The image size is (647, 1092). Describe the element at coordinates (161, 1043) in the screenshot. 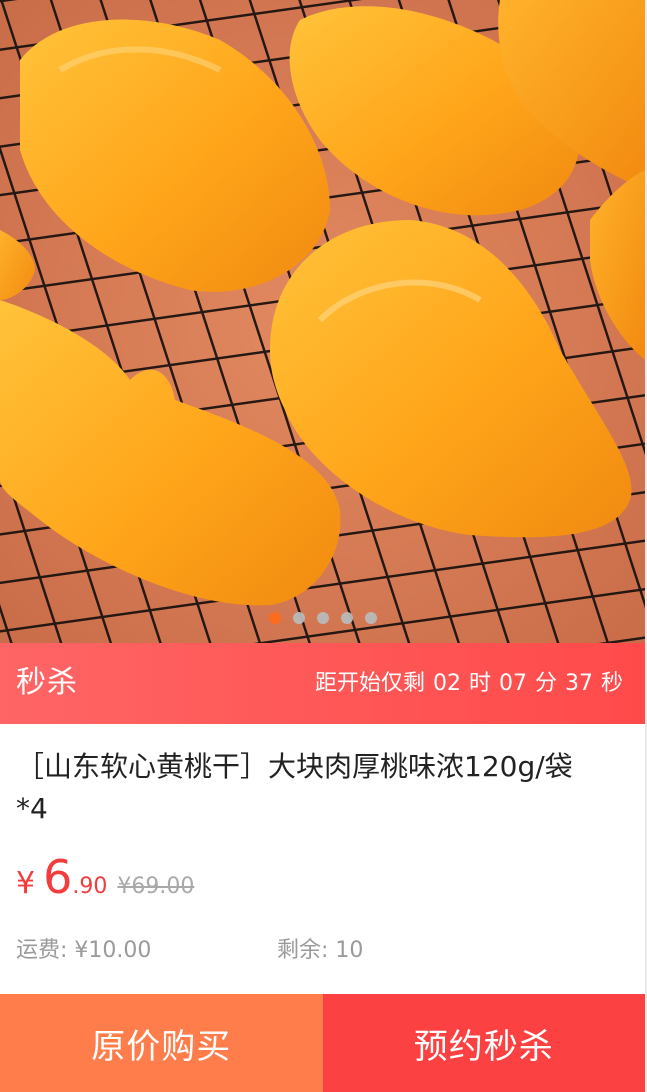

I see `buy-original-price-button: 原价购买` at that location.